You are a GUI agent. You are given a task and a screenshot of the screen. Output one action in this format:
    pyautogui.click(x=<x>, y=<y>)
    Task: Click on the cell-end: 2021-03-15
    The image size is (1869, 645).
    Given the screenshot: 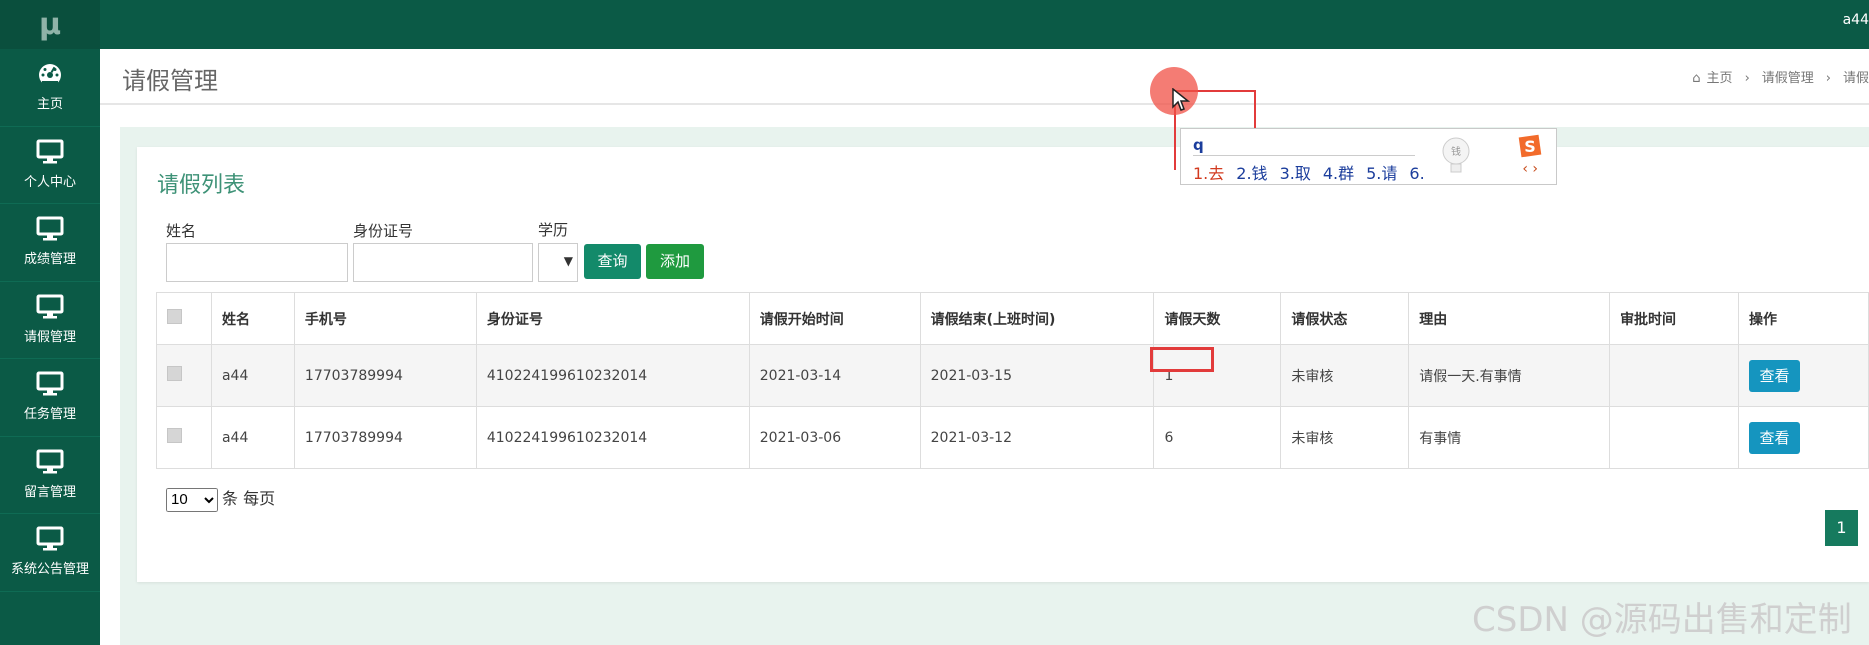 What is the action you would take?
    pyautogui.click(x=1037, y=375)
    